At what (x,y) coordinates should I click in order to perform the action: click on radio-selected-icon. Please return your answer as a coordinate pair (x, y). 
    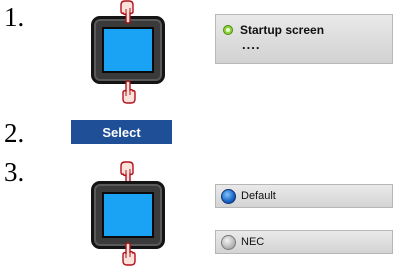
    Looking at the image, I should click on (228, 196).